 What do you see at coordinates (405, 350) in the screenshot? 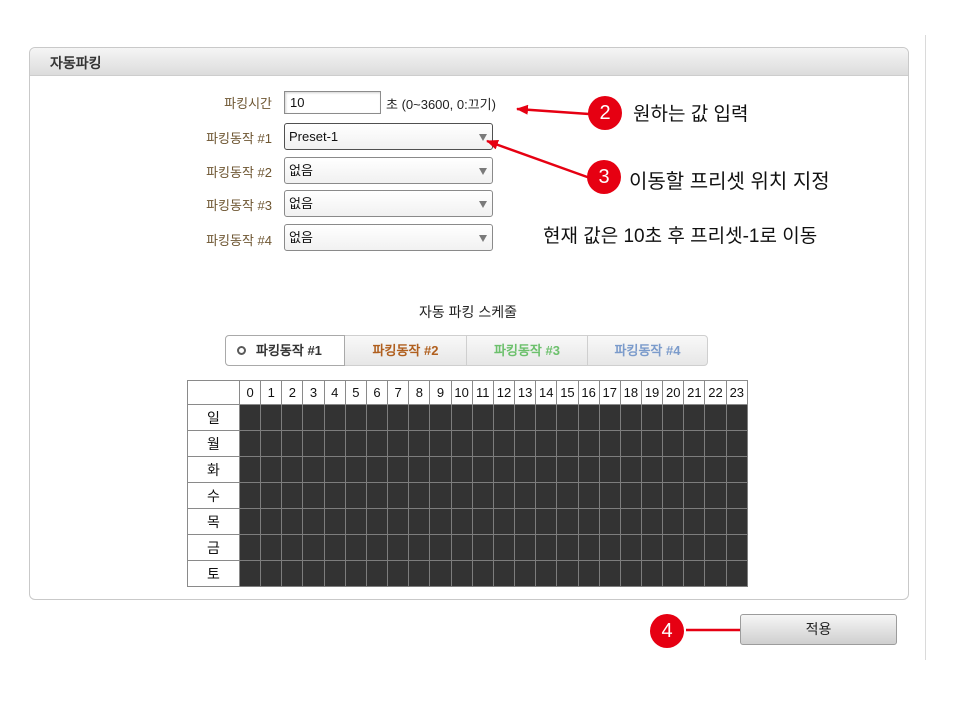
I see `tab-parking-action-2: 파킹동작 #2` at bounding box center [405, 350].